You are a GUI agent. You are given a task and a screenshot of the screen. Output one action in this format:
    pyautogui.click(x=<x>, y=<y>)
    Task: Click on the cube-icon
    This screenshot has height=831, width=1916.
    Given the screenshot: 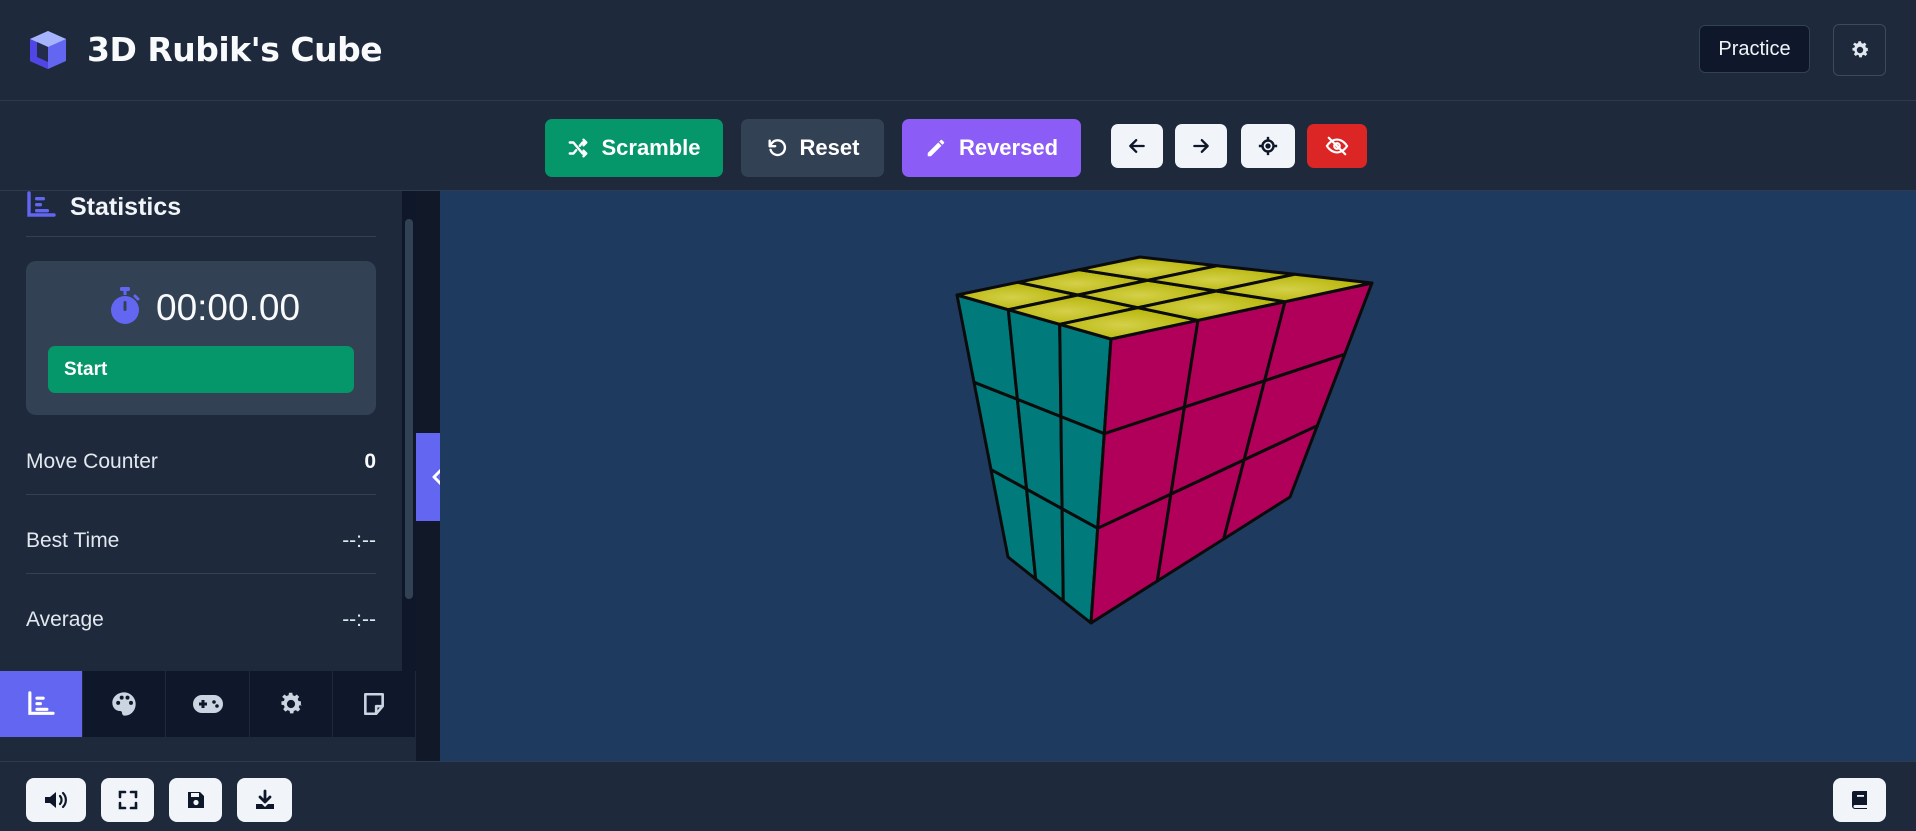 What is the action you would take?
    pyautogui.click(x=48, y=50)
    